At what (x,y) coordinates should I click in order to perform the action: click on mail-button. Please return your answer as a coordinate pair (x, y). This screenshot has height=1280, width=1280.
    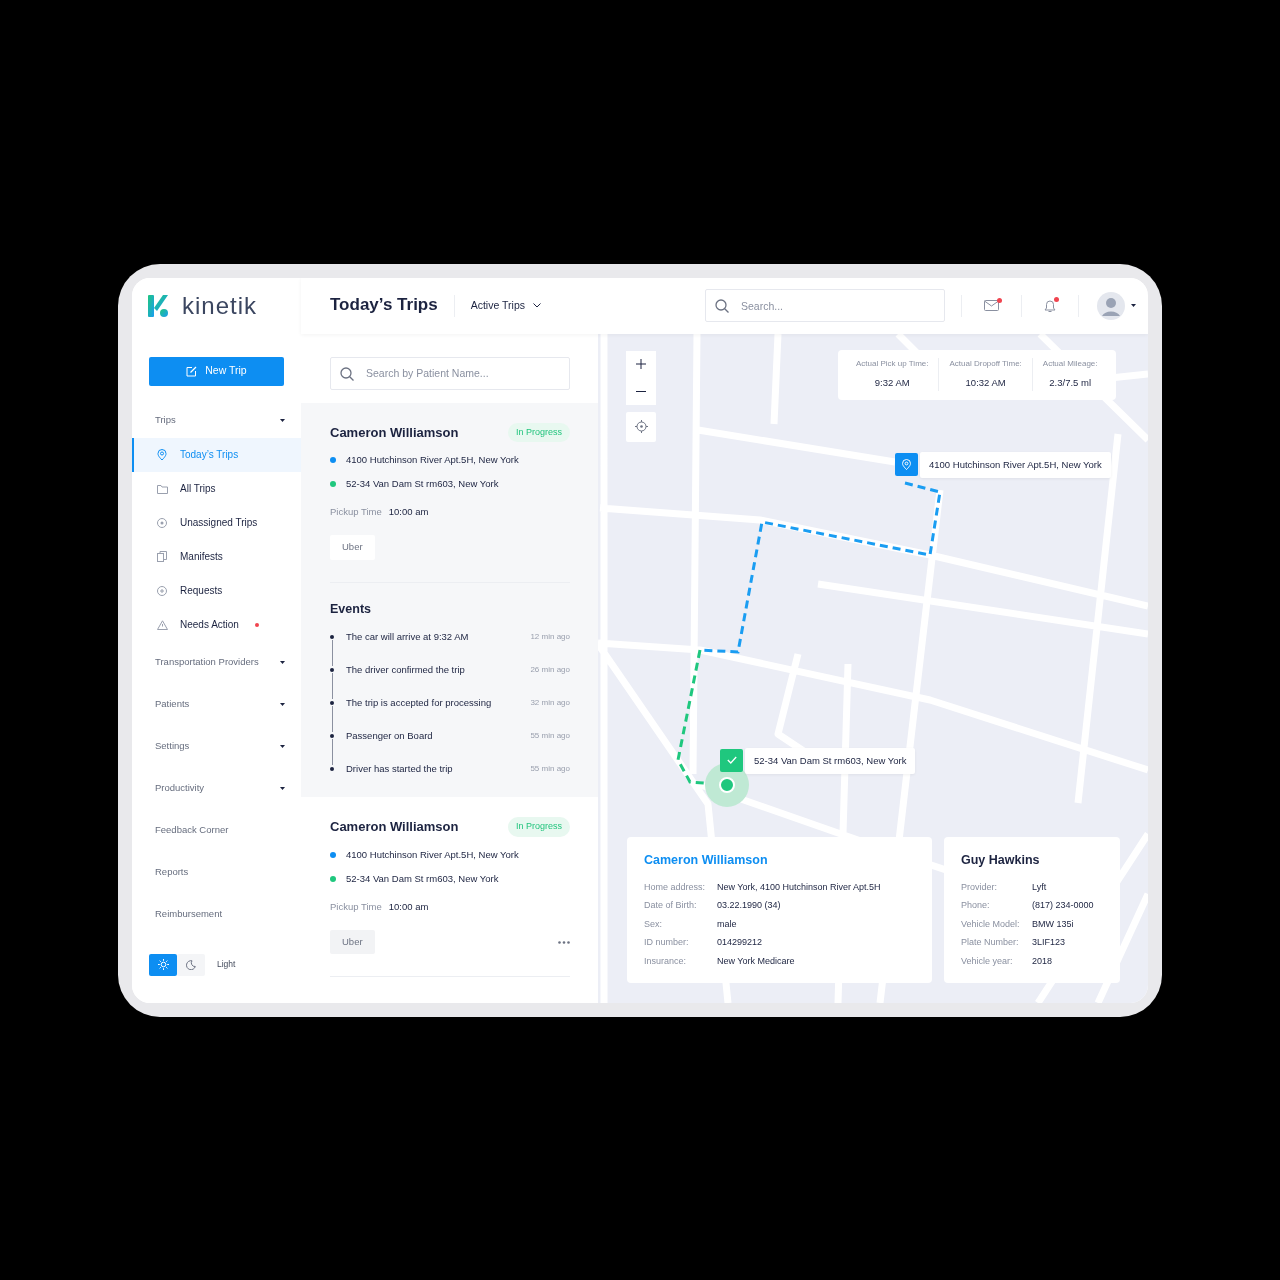
    Looking at the image, I should click on (991, 305).